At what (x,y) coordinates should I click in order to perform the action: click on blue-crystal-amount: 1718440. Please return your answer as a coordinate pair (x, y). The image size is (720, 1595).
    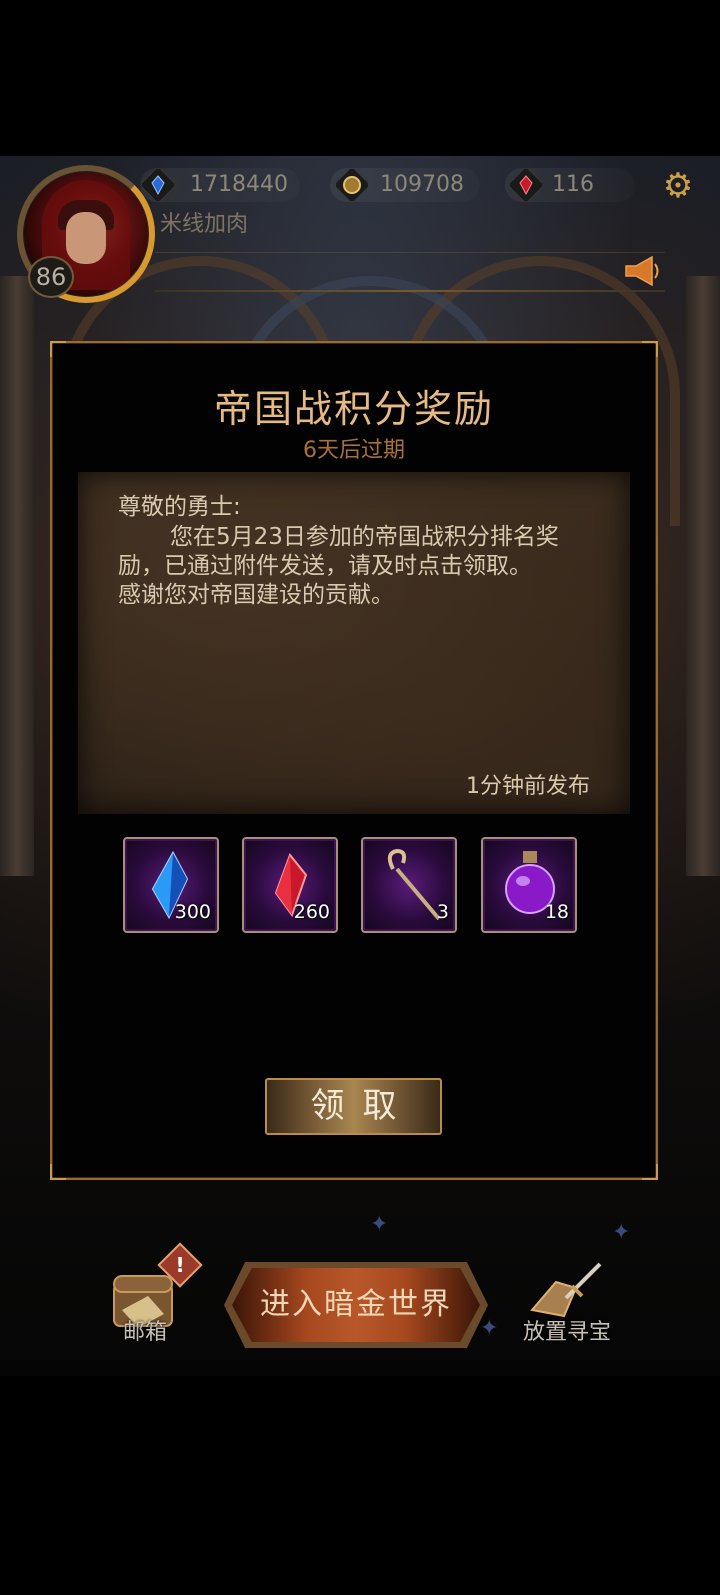
    Looking at the image, I should click on (239, 184).